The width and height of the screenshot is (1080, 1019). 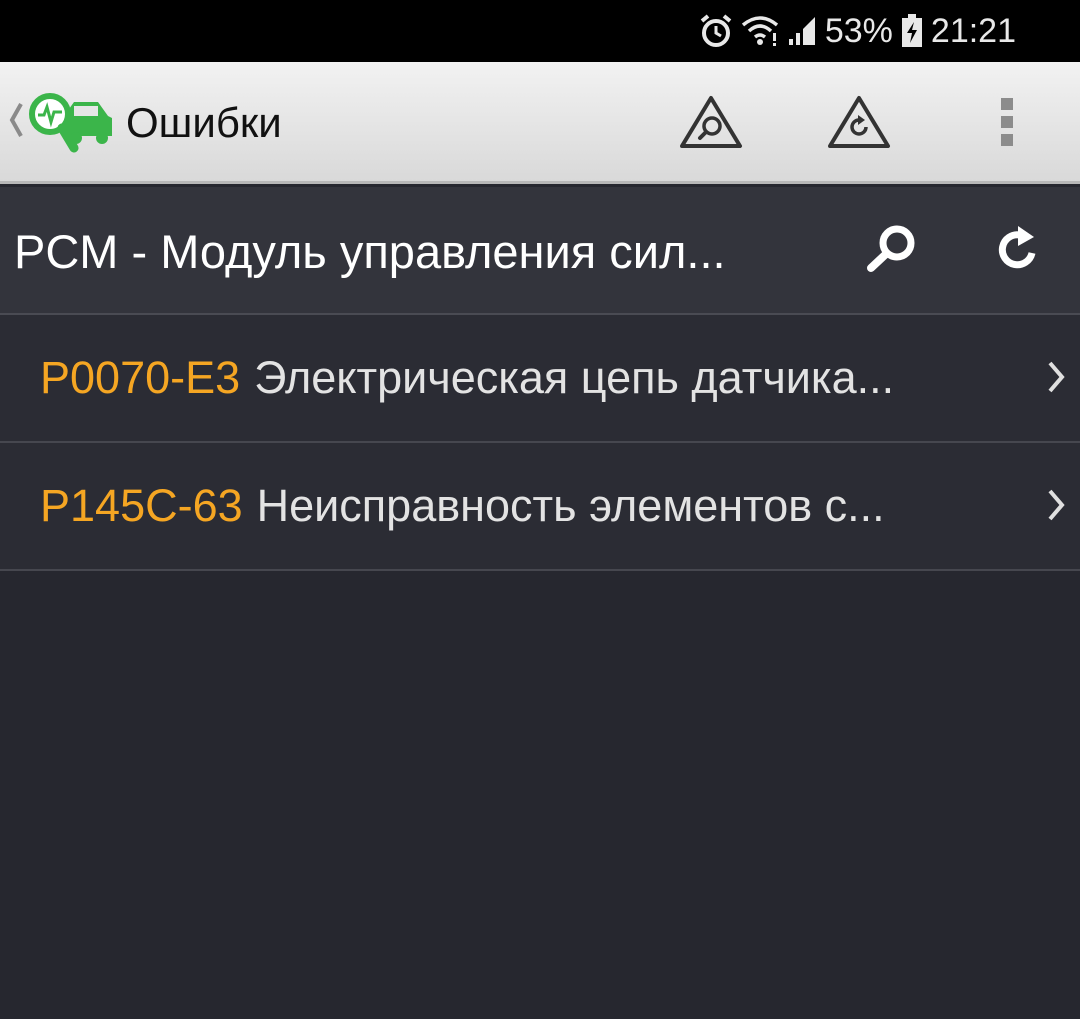 I want to click on refresh-button, so click(x=1018, y=251).